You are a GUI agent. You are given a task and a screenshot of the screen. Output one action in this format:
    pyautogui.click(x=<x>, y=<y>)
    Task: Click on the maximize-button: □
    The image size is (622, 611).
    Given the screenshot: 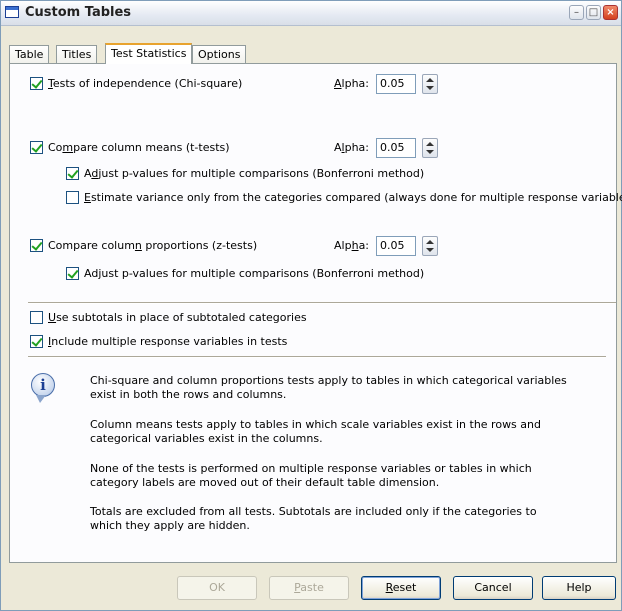 What is the action you would take?
    pyautogui.click(x=593, y=12)
    